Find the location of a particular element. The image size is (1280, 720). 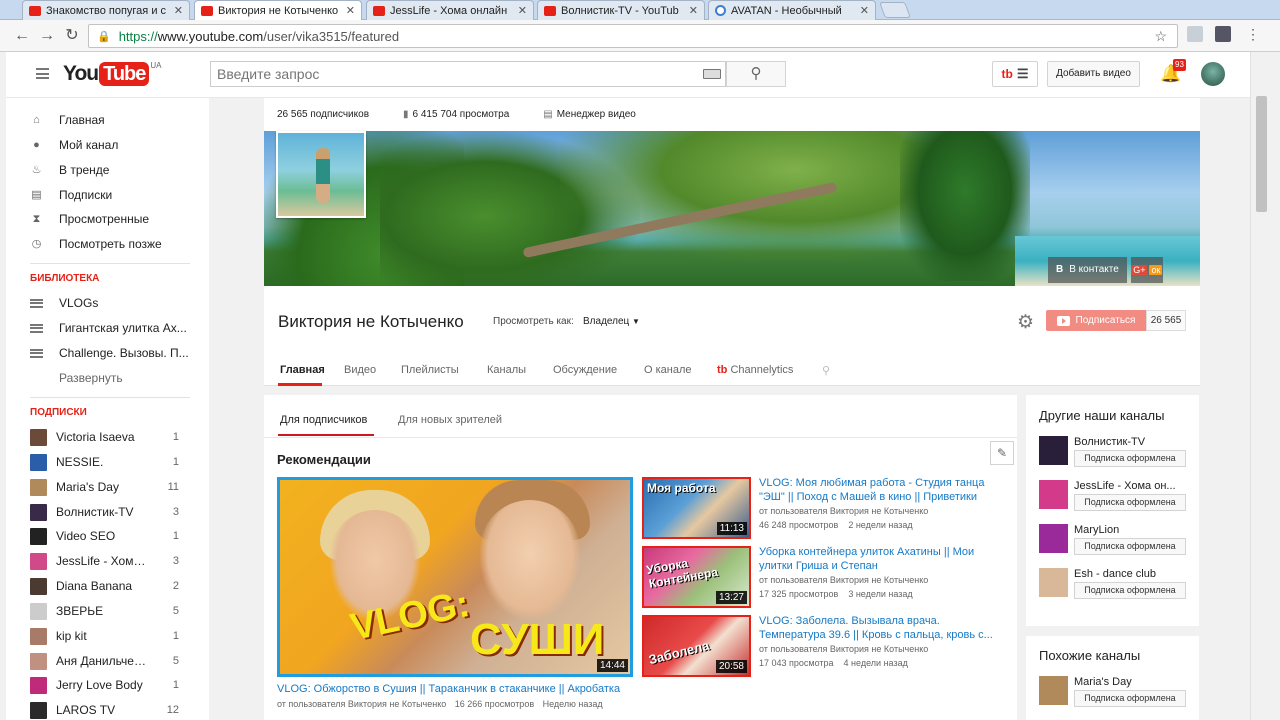

download-icon is located at coordinates (1223, 34).